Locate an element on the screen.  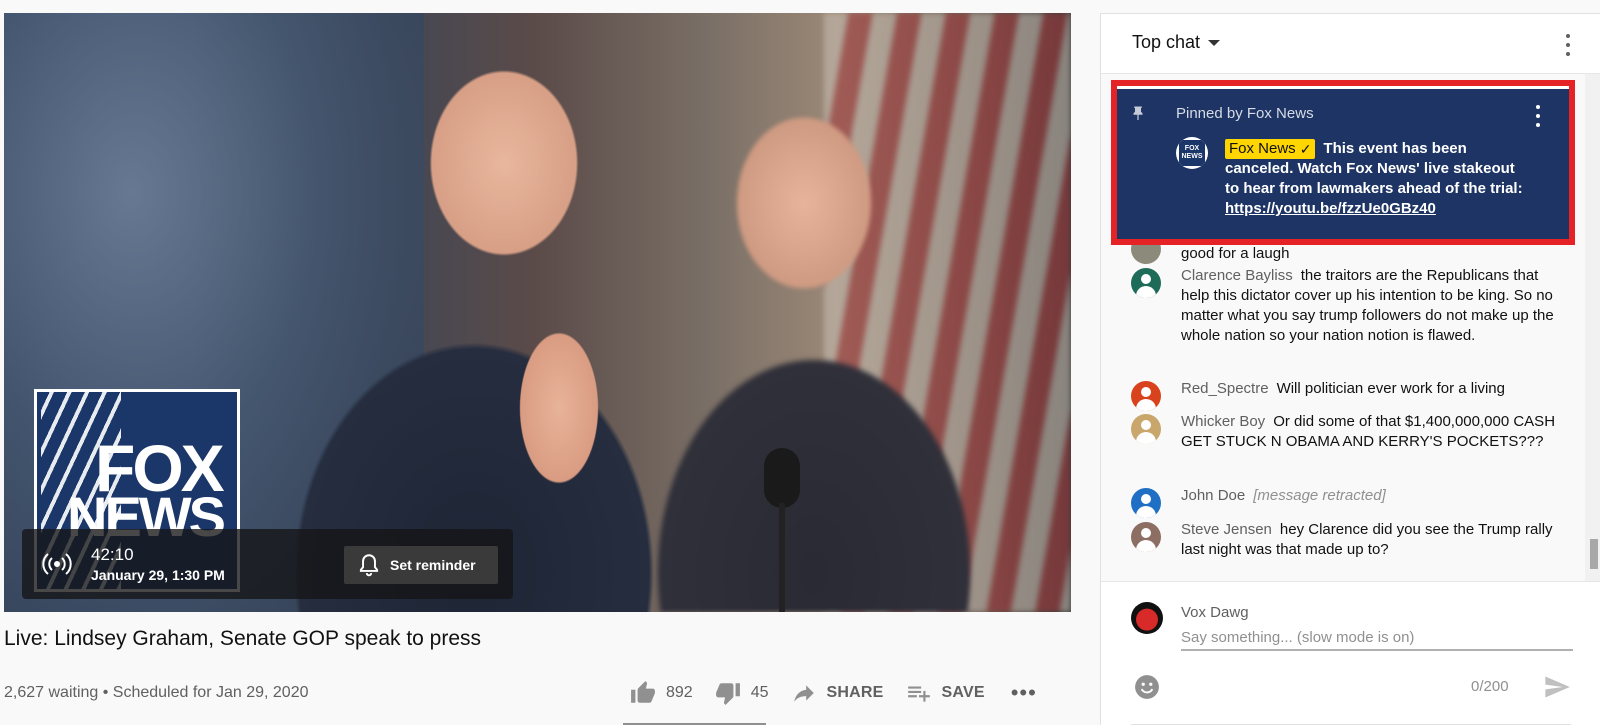
playlist-add-icon is located at coordinates (918, 694).